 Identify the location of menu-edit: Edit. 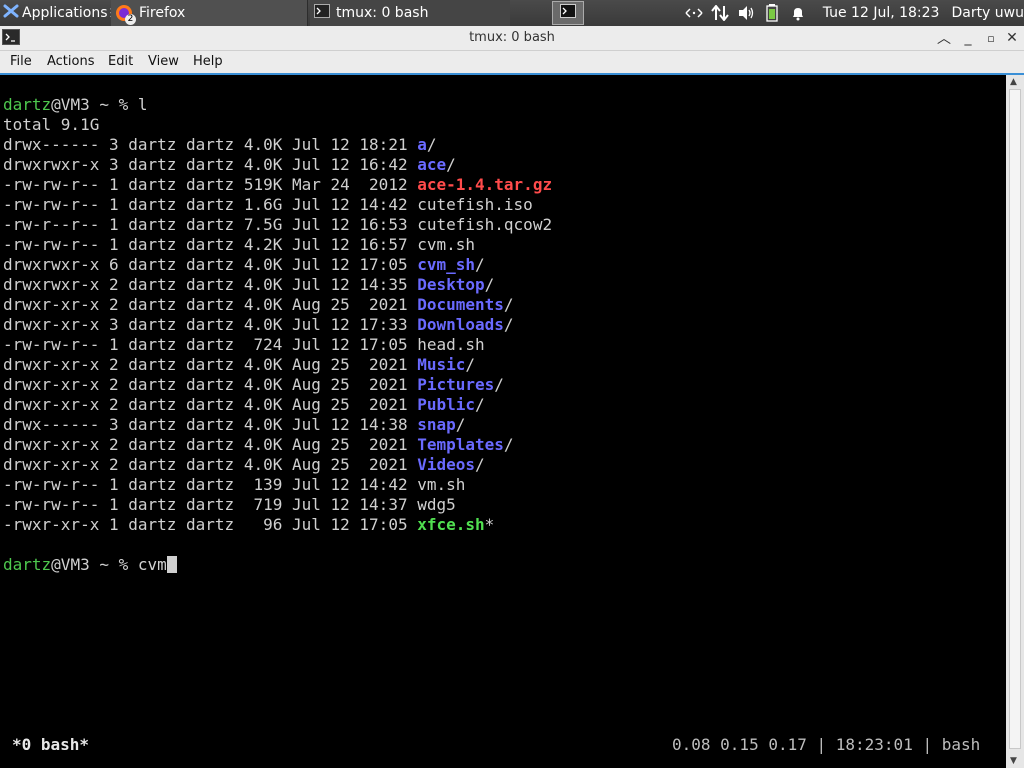
(120, 61).